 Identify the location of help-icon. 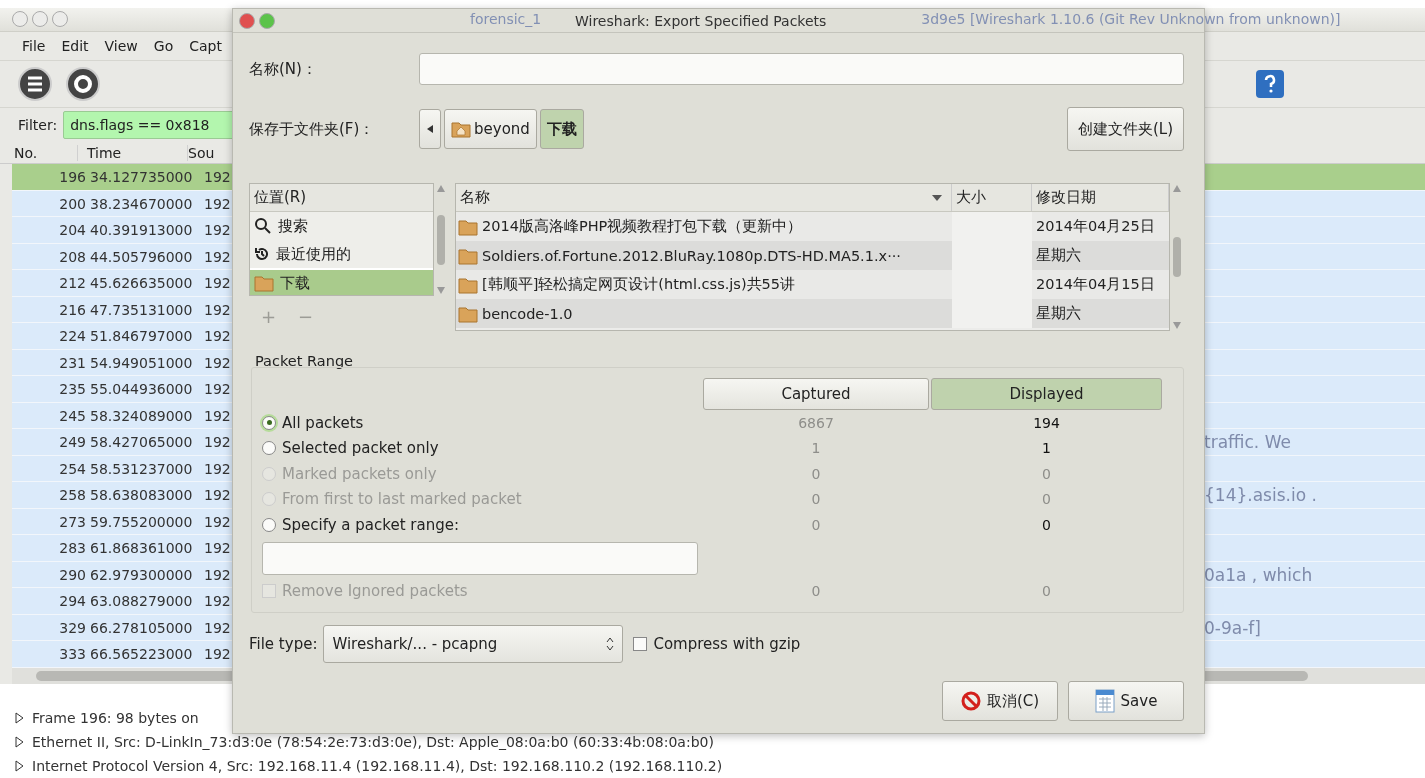
(1270, 84).